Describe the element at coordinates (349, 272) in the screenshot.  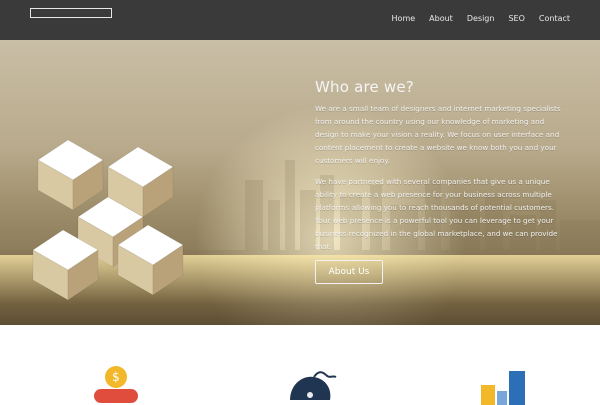
I see `about-us-button: About Us` at that location.